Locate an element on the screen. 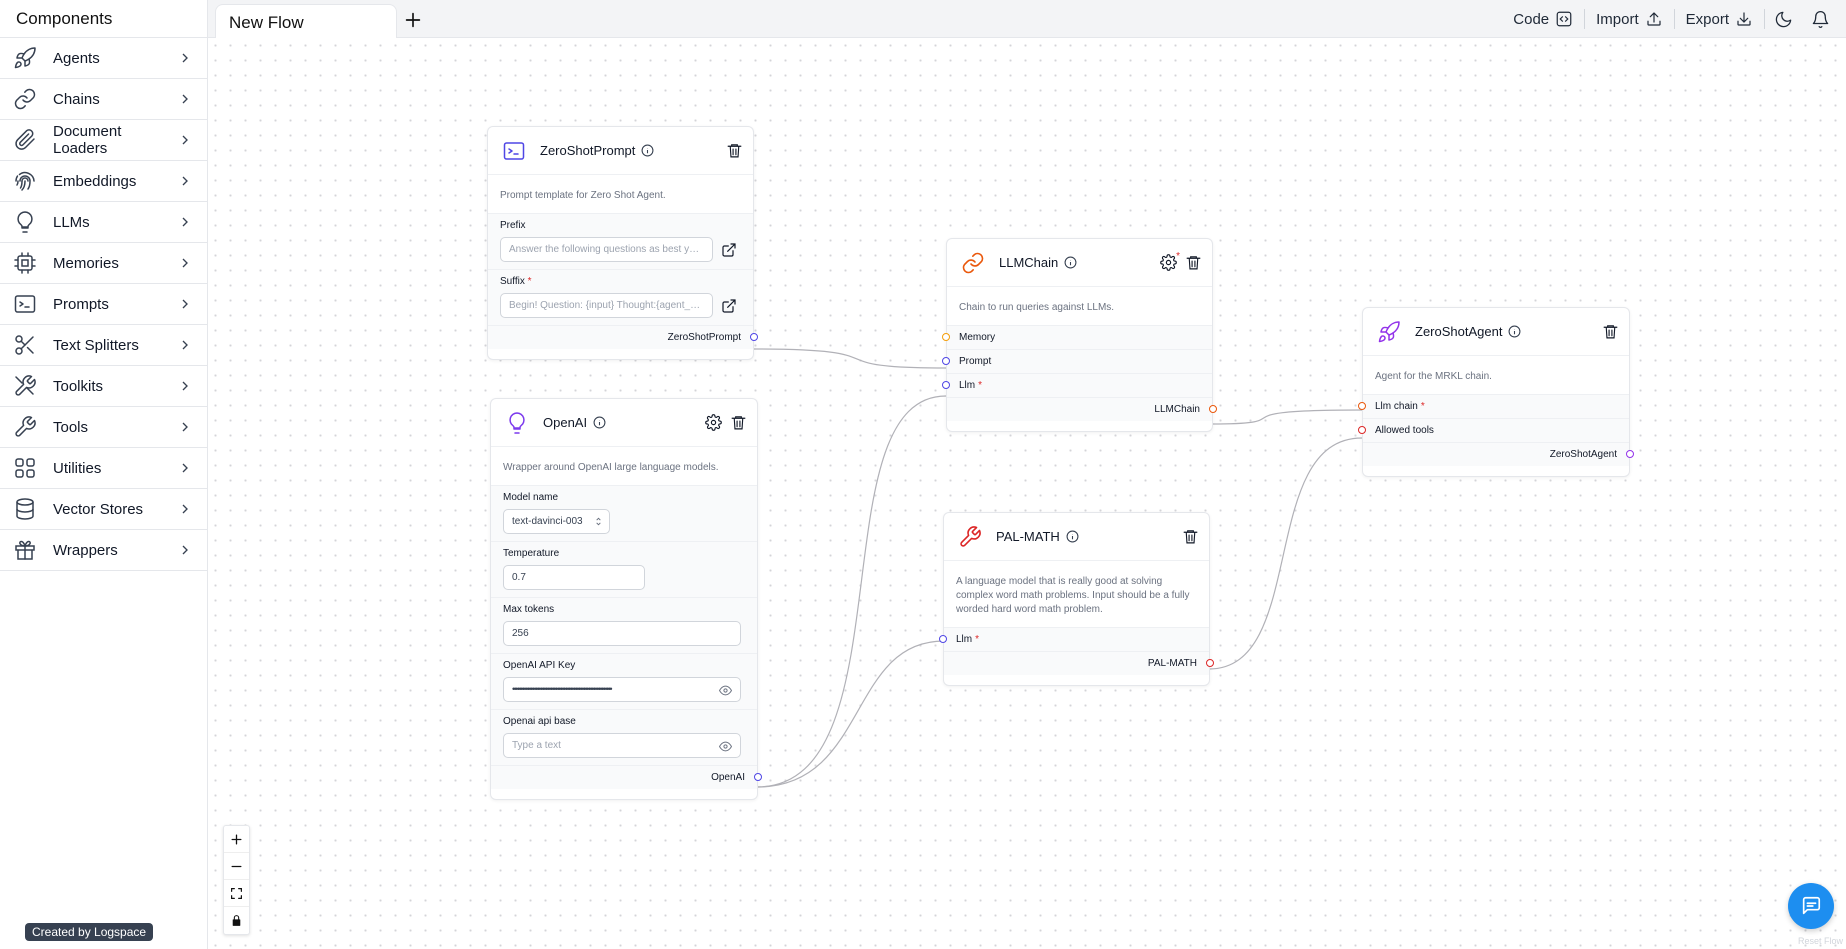 This screenshot has height=949, width=1846. lock-button is located at coordinates (236, 920).